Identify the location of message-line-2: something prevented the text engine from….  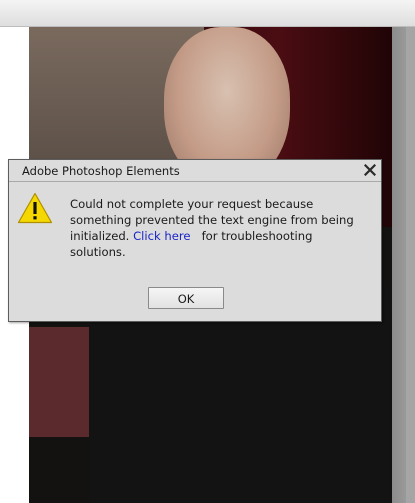
(212, 220).